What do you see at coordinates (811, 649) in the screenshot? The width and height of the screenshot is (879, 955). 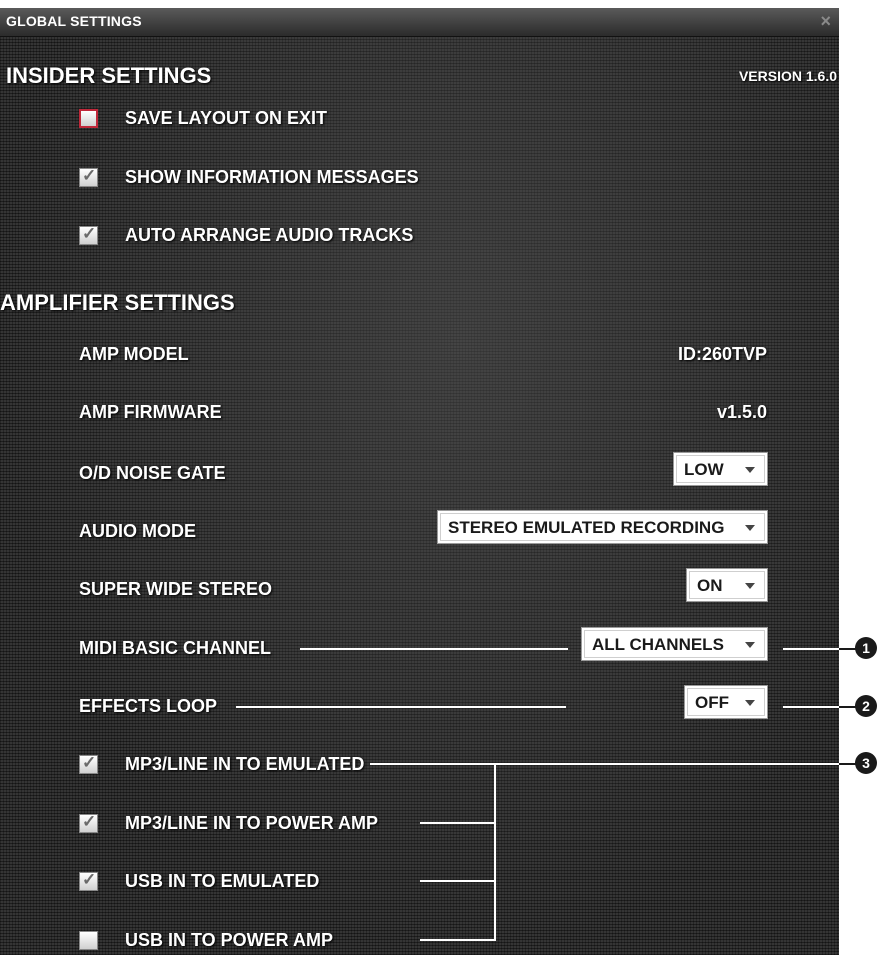 I see `callout-1-line` at bounding box center [811, 649].